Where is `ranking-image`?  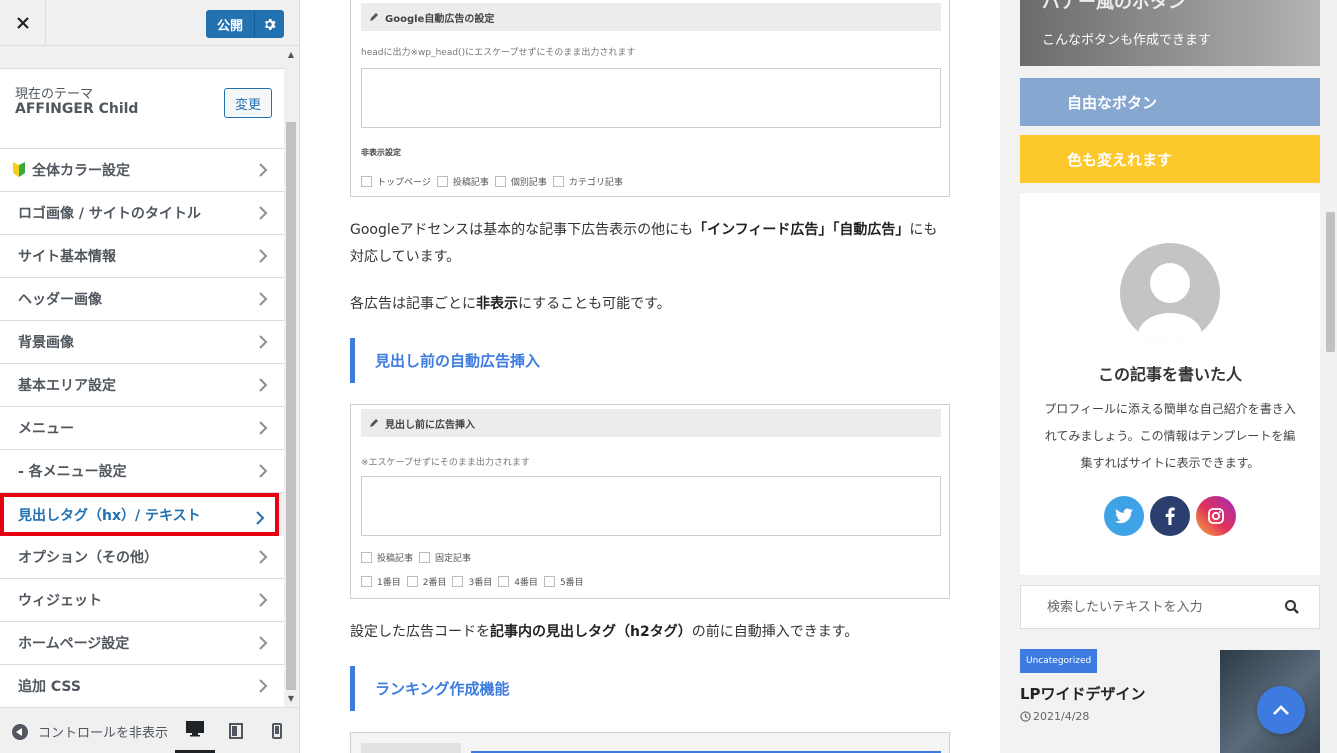
ranking-image is located at coordinates (650, 742).